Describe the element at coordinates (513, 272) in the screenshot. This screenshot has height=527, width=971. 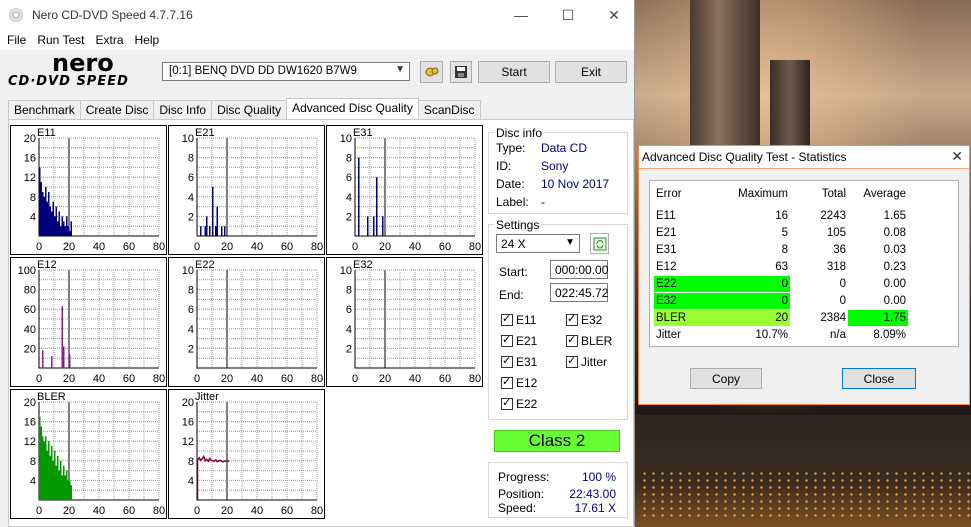
I see `start-label: Start:` at that location.